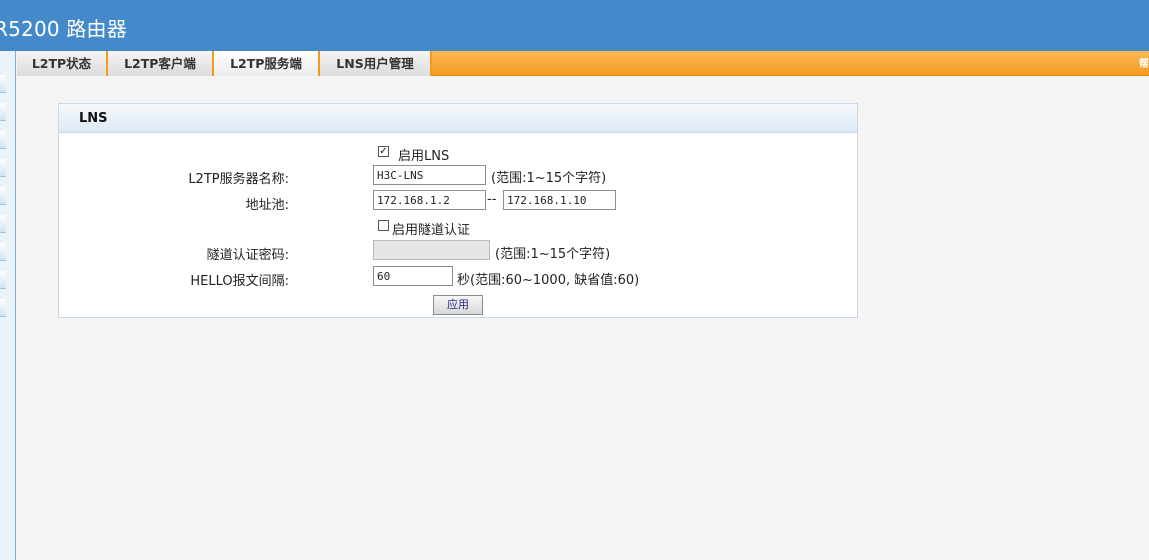 This screenshot has height=560, width=1149. Describe the element at coordinates (424, 156) in the screenshot. I see `enable-lns-label: 启用LNS` at that location.